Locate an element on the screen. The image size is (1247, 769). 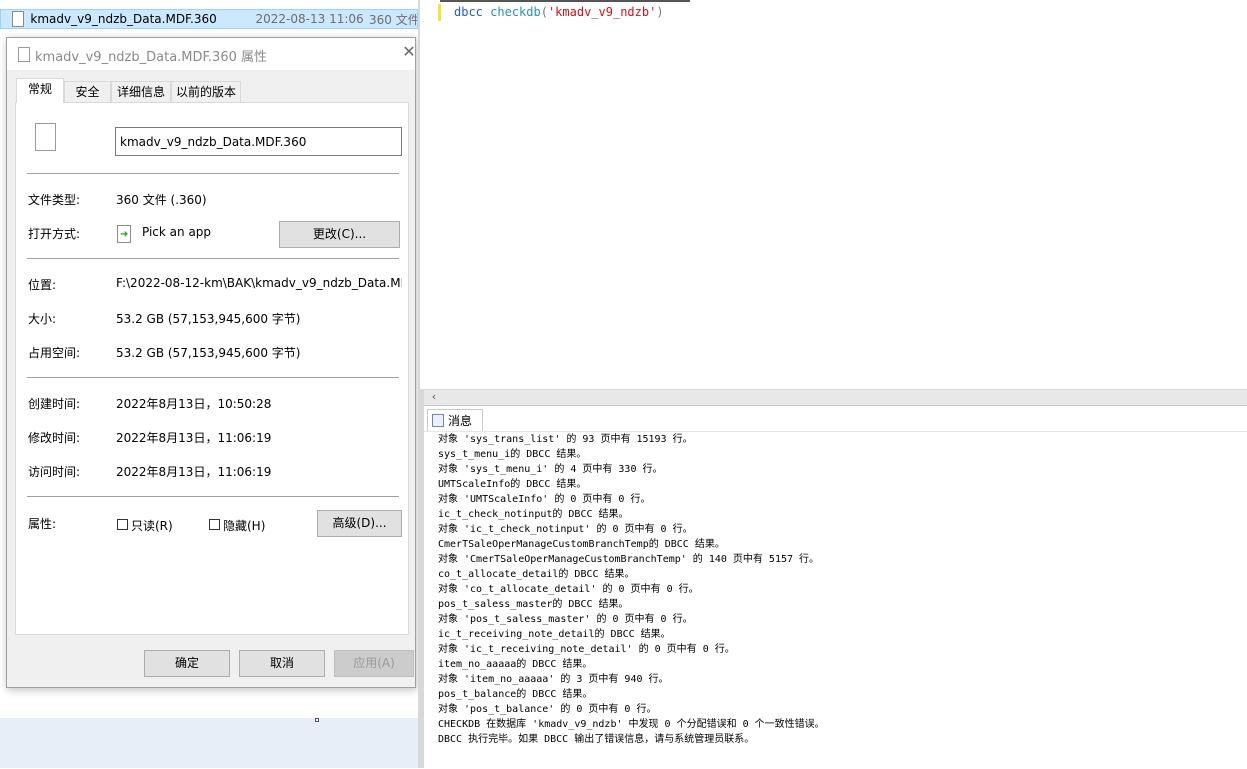
open-with-value: Pick an app is located at coordinates (177, 232).